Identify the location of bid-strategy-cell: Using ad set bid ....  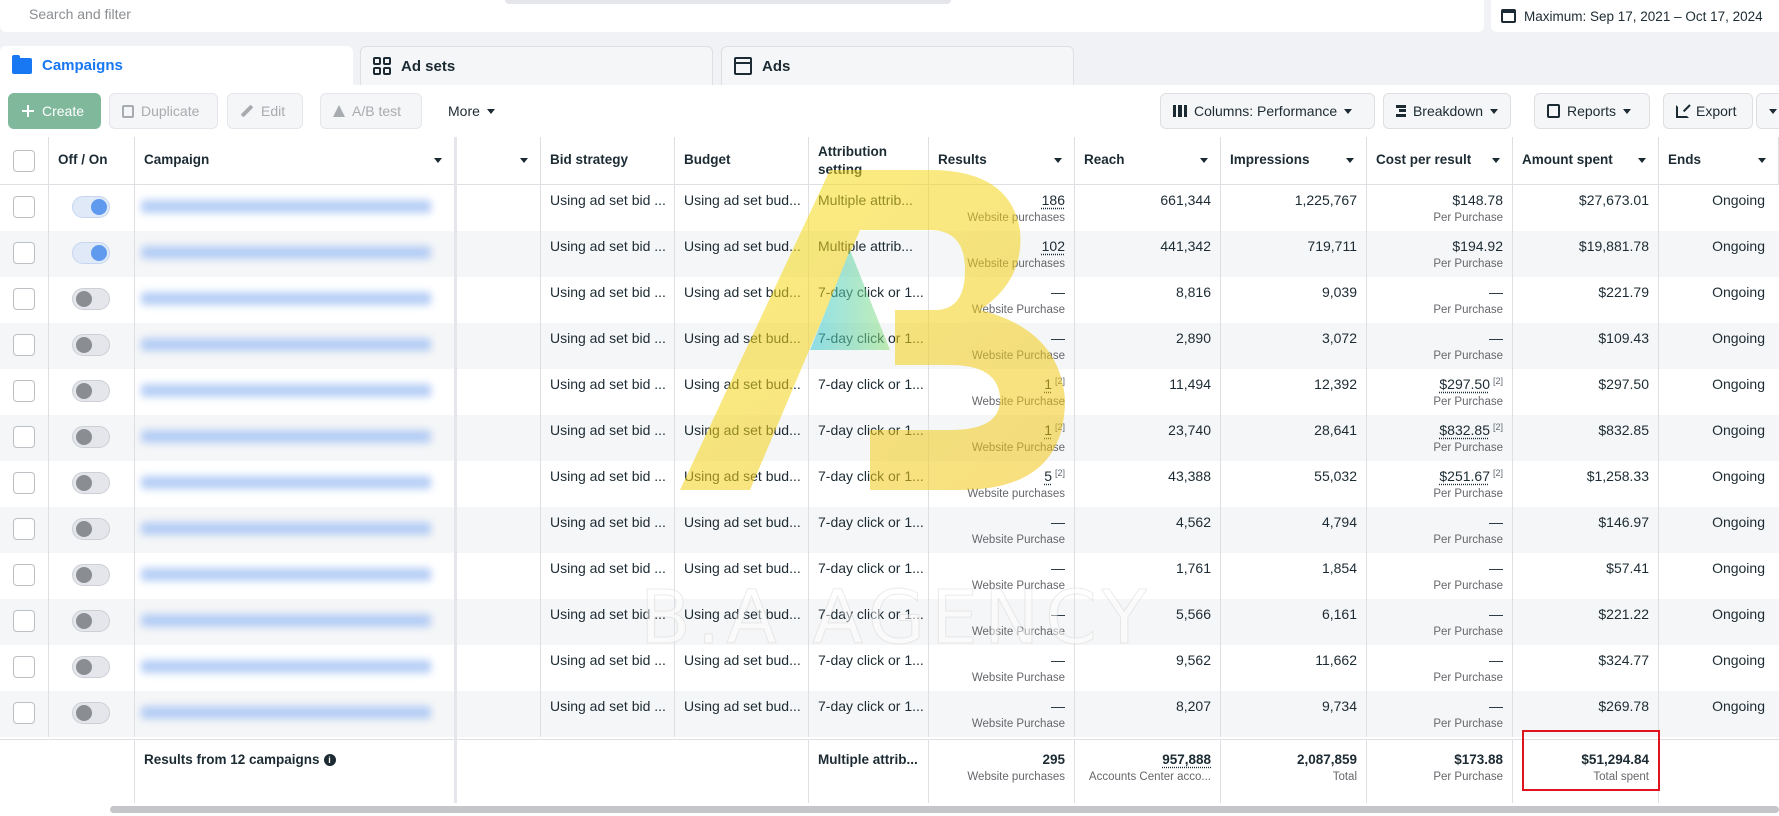
(608, 668).